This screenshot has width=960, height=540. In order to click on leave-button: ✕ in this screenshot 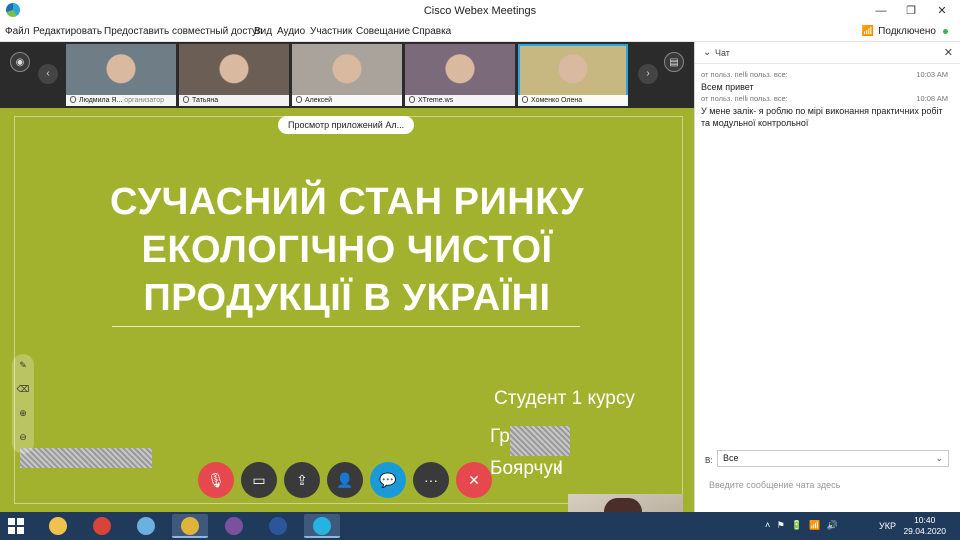, I will do `click(474, 480)`.